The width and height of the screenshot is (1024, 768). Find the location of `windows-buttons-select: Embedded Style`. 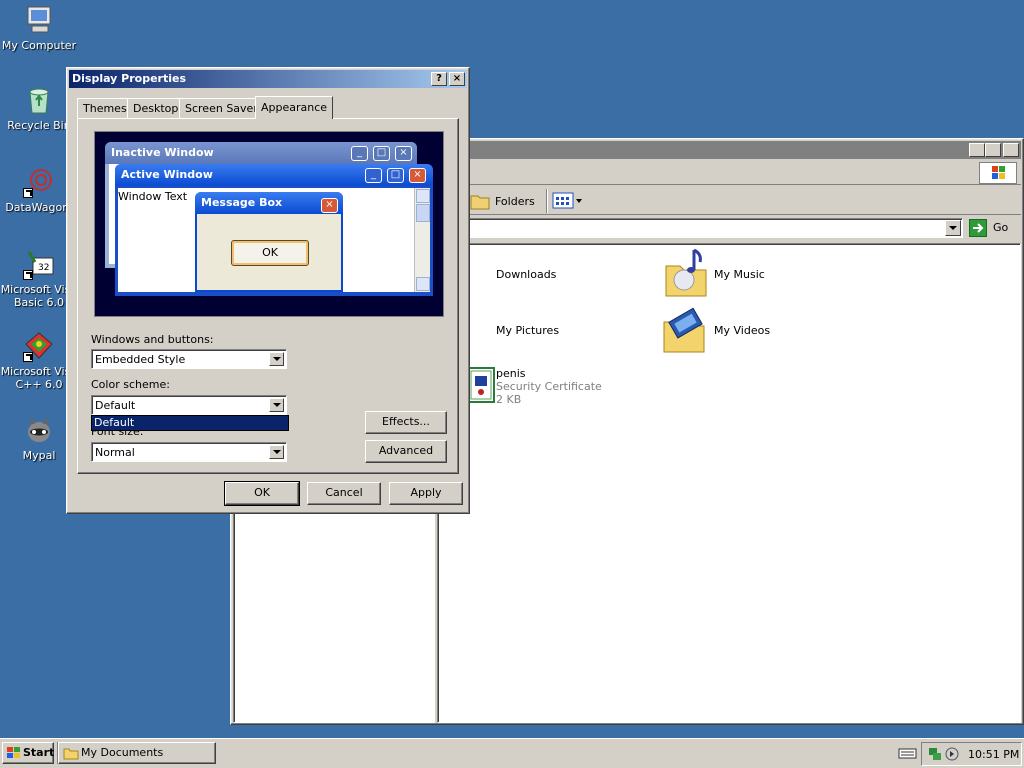

windows-buttons-select: Embedded Style is located at coordinates (189, 359).